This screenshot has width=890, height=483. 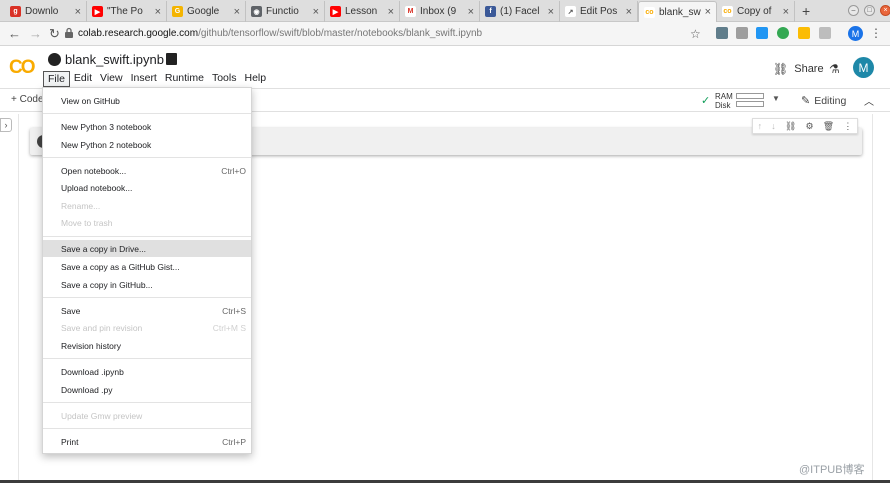 I want to click on maximize-icon: □, so click(x=869, y=10).